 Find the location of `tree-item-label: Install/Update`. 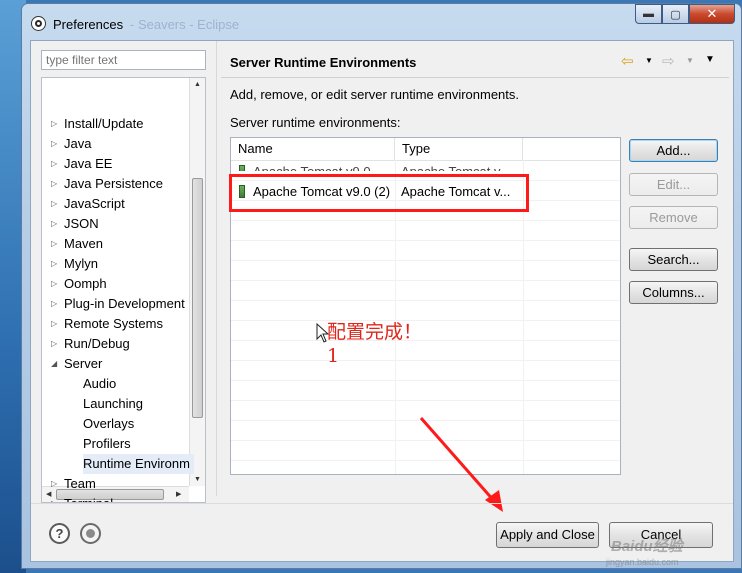

tree-item-label: Install/Update is located at coordinates (104, 123).